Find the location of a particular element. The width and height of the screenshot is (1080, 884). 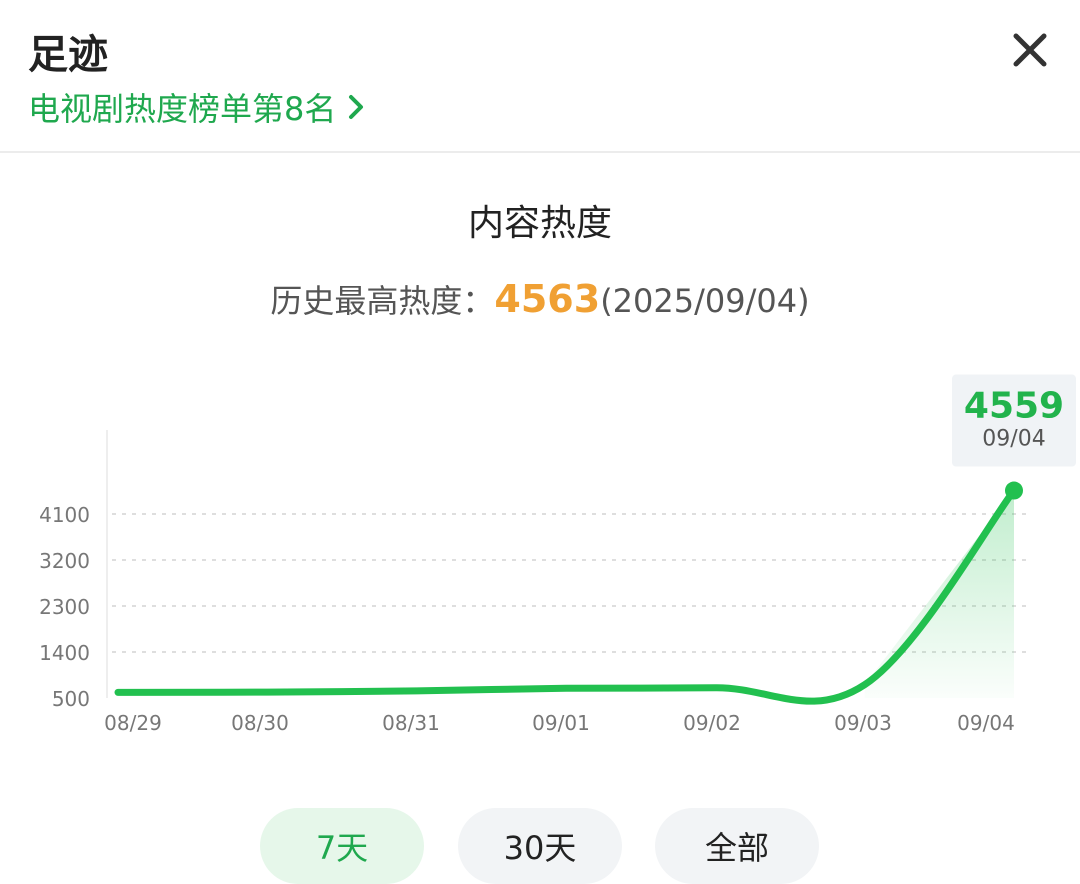

y-tick-label: 2300 is located at coordinates (64, 607).